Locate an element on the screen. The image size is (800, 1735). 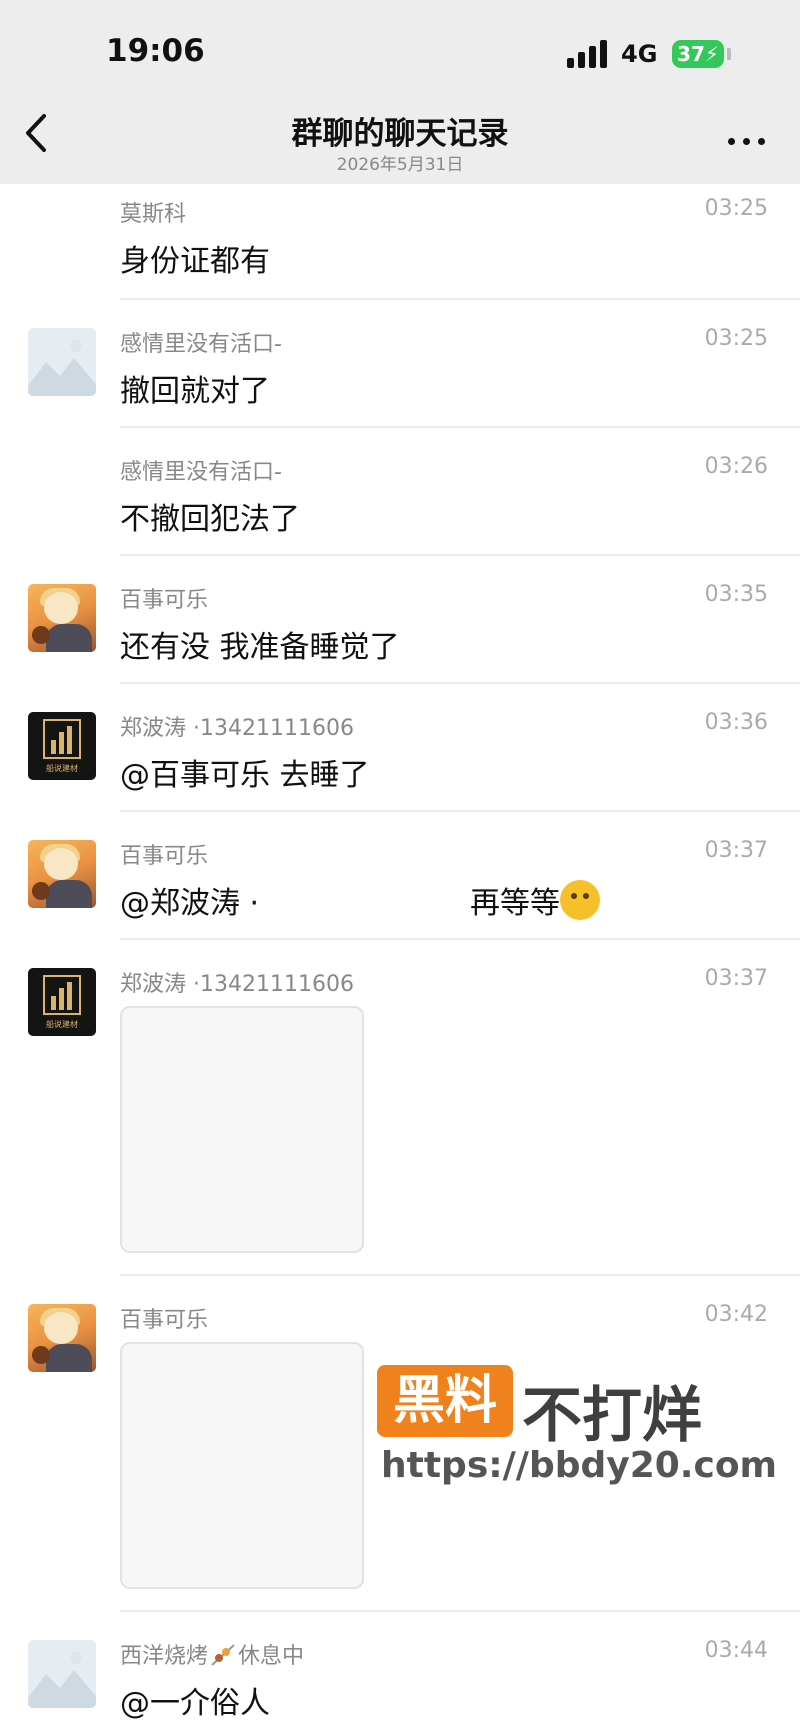
battery-tip is located at coordinates (729, 54).